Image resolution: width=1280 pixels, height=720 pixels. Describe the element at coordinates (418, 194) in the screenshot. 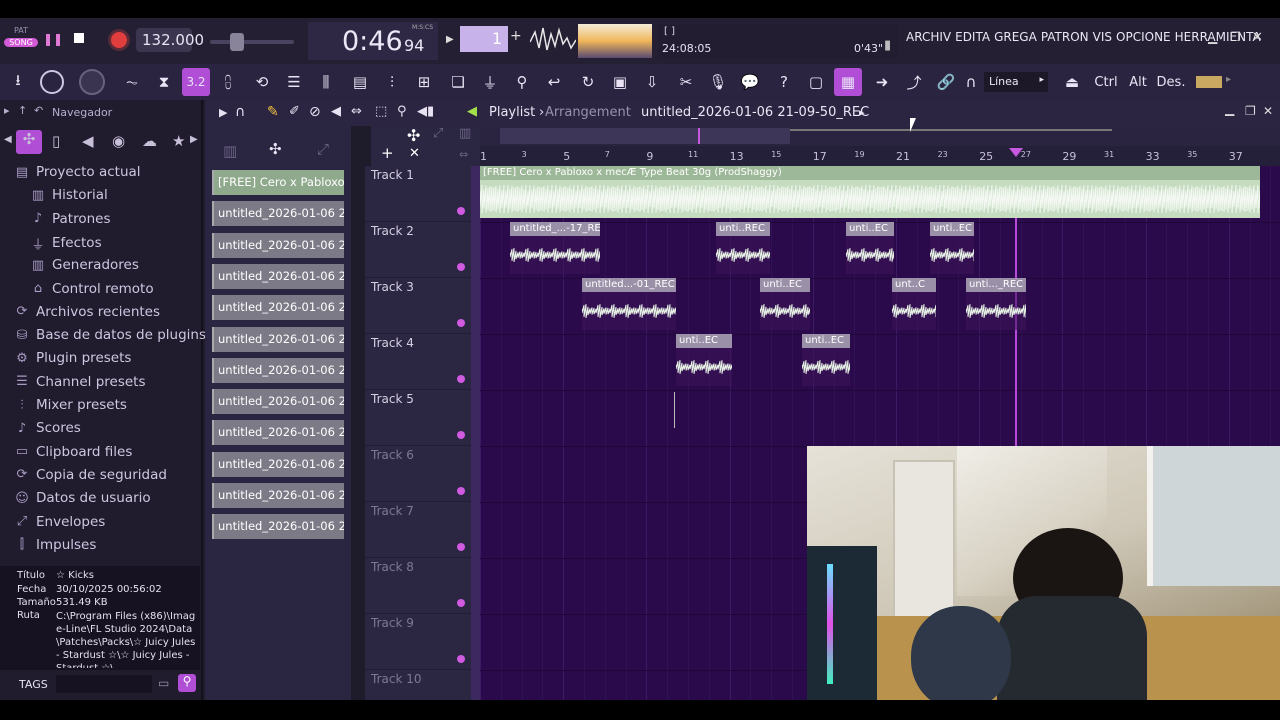

I see `track-header: Track 1` at that location.